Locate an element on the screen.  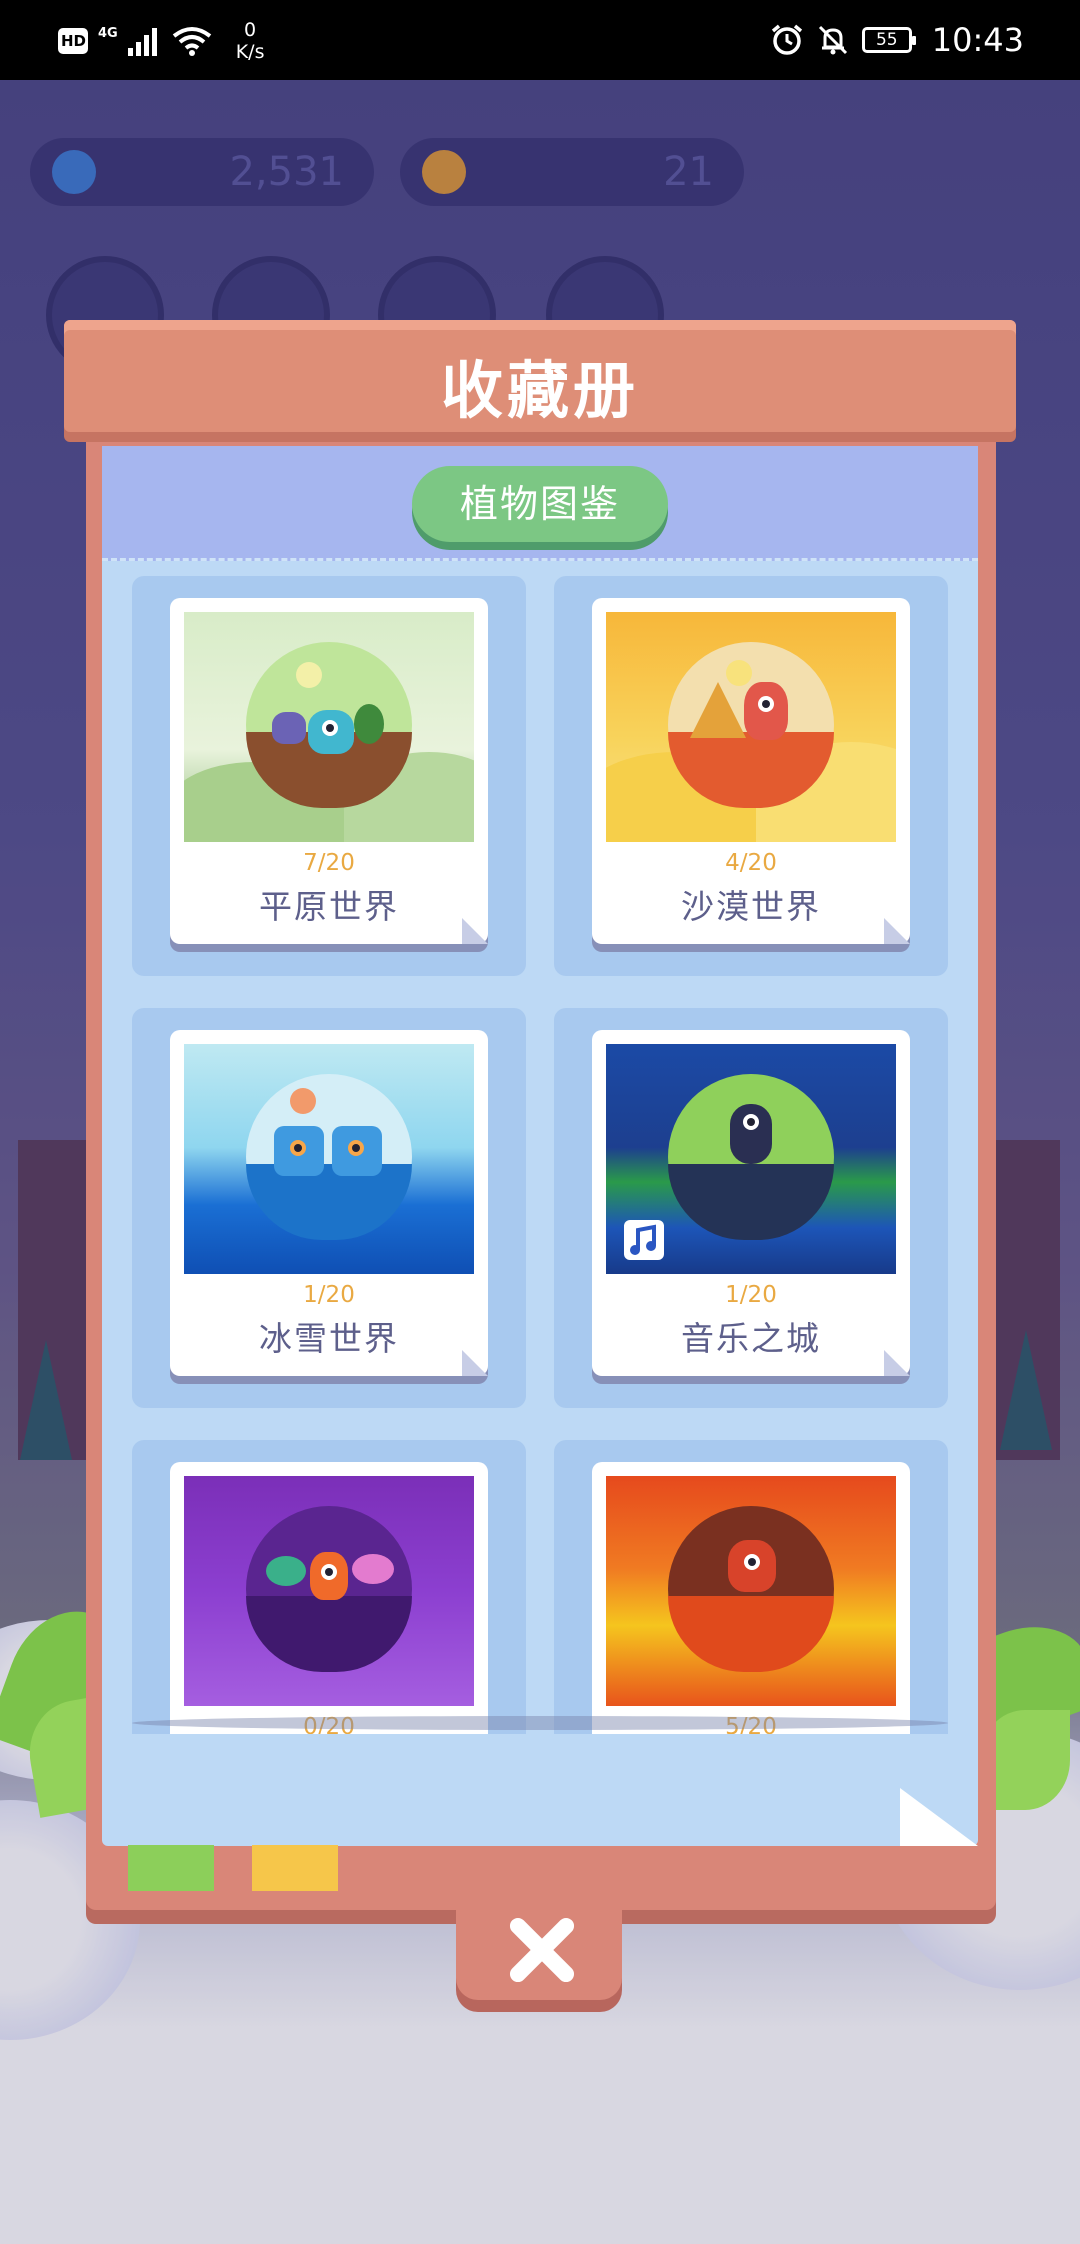
world-cell-lava: 5/20 is located at coordinates (751, 1587).